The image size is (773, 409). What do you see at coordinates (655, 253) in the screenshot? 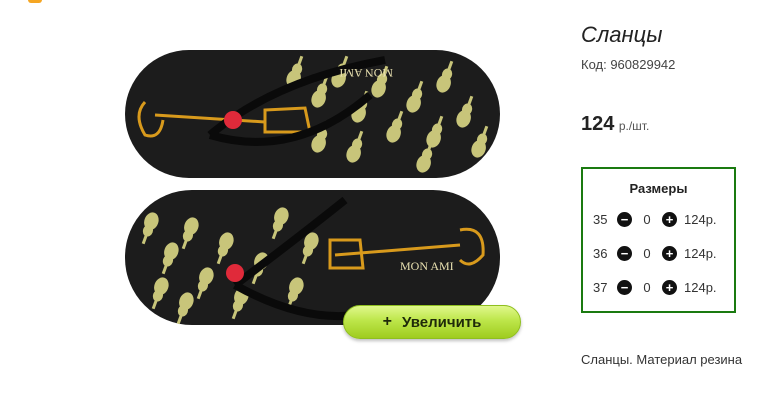
I see `size-row: 36 − 0 + 124р.` at bounding box center [655, 253].